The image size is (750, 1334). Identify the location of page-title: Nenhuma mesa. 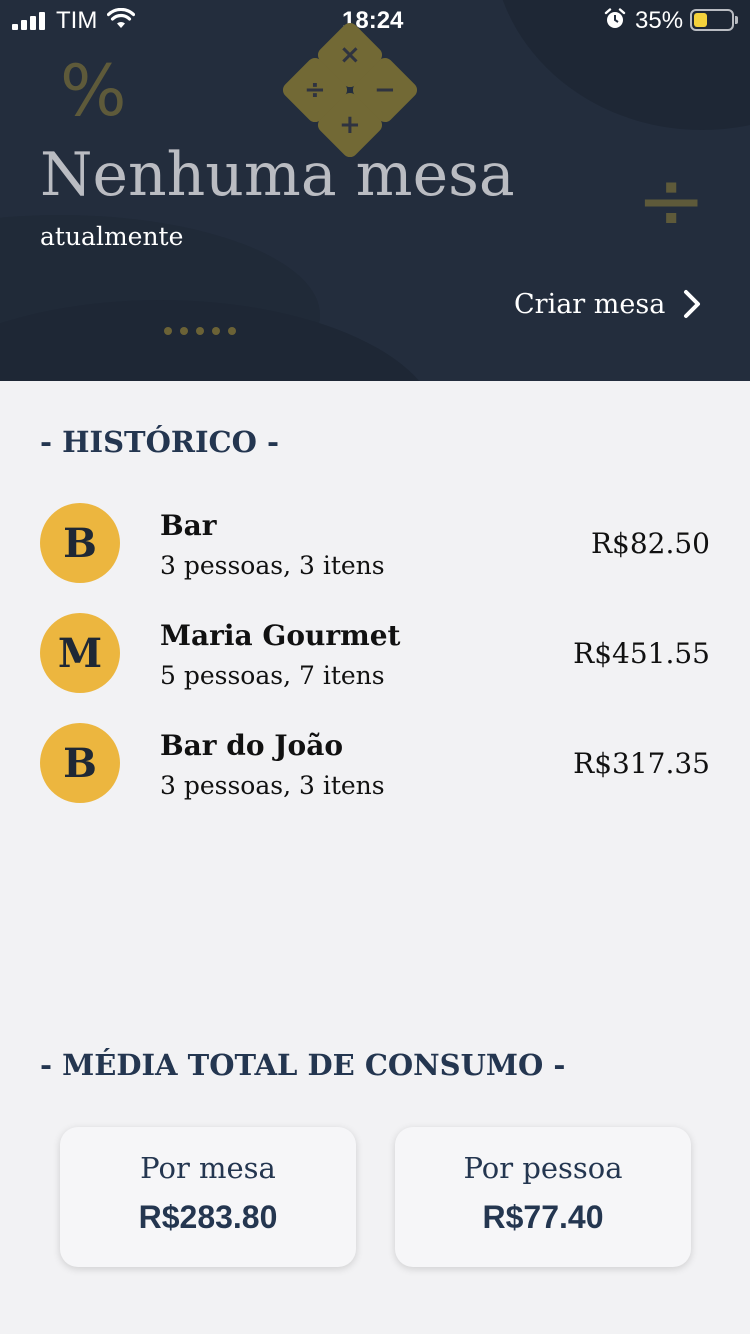
(277, 175).